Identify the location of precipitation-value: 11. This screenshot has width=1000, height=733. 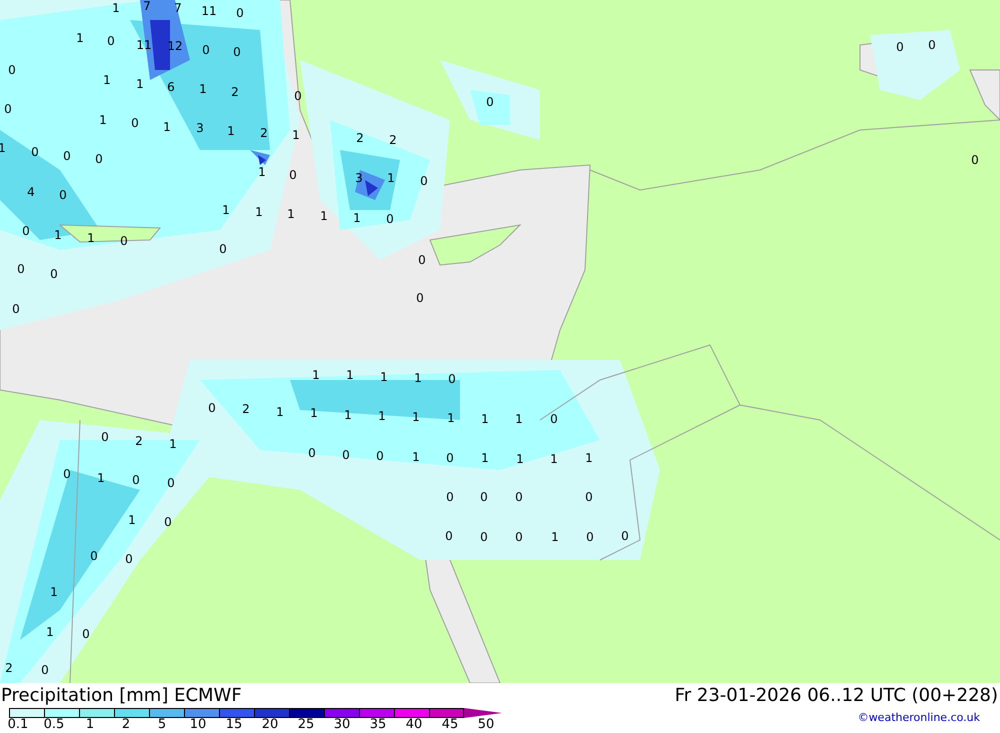
(144, 45).